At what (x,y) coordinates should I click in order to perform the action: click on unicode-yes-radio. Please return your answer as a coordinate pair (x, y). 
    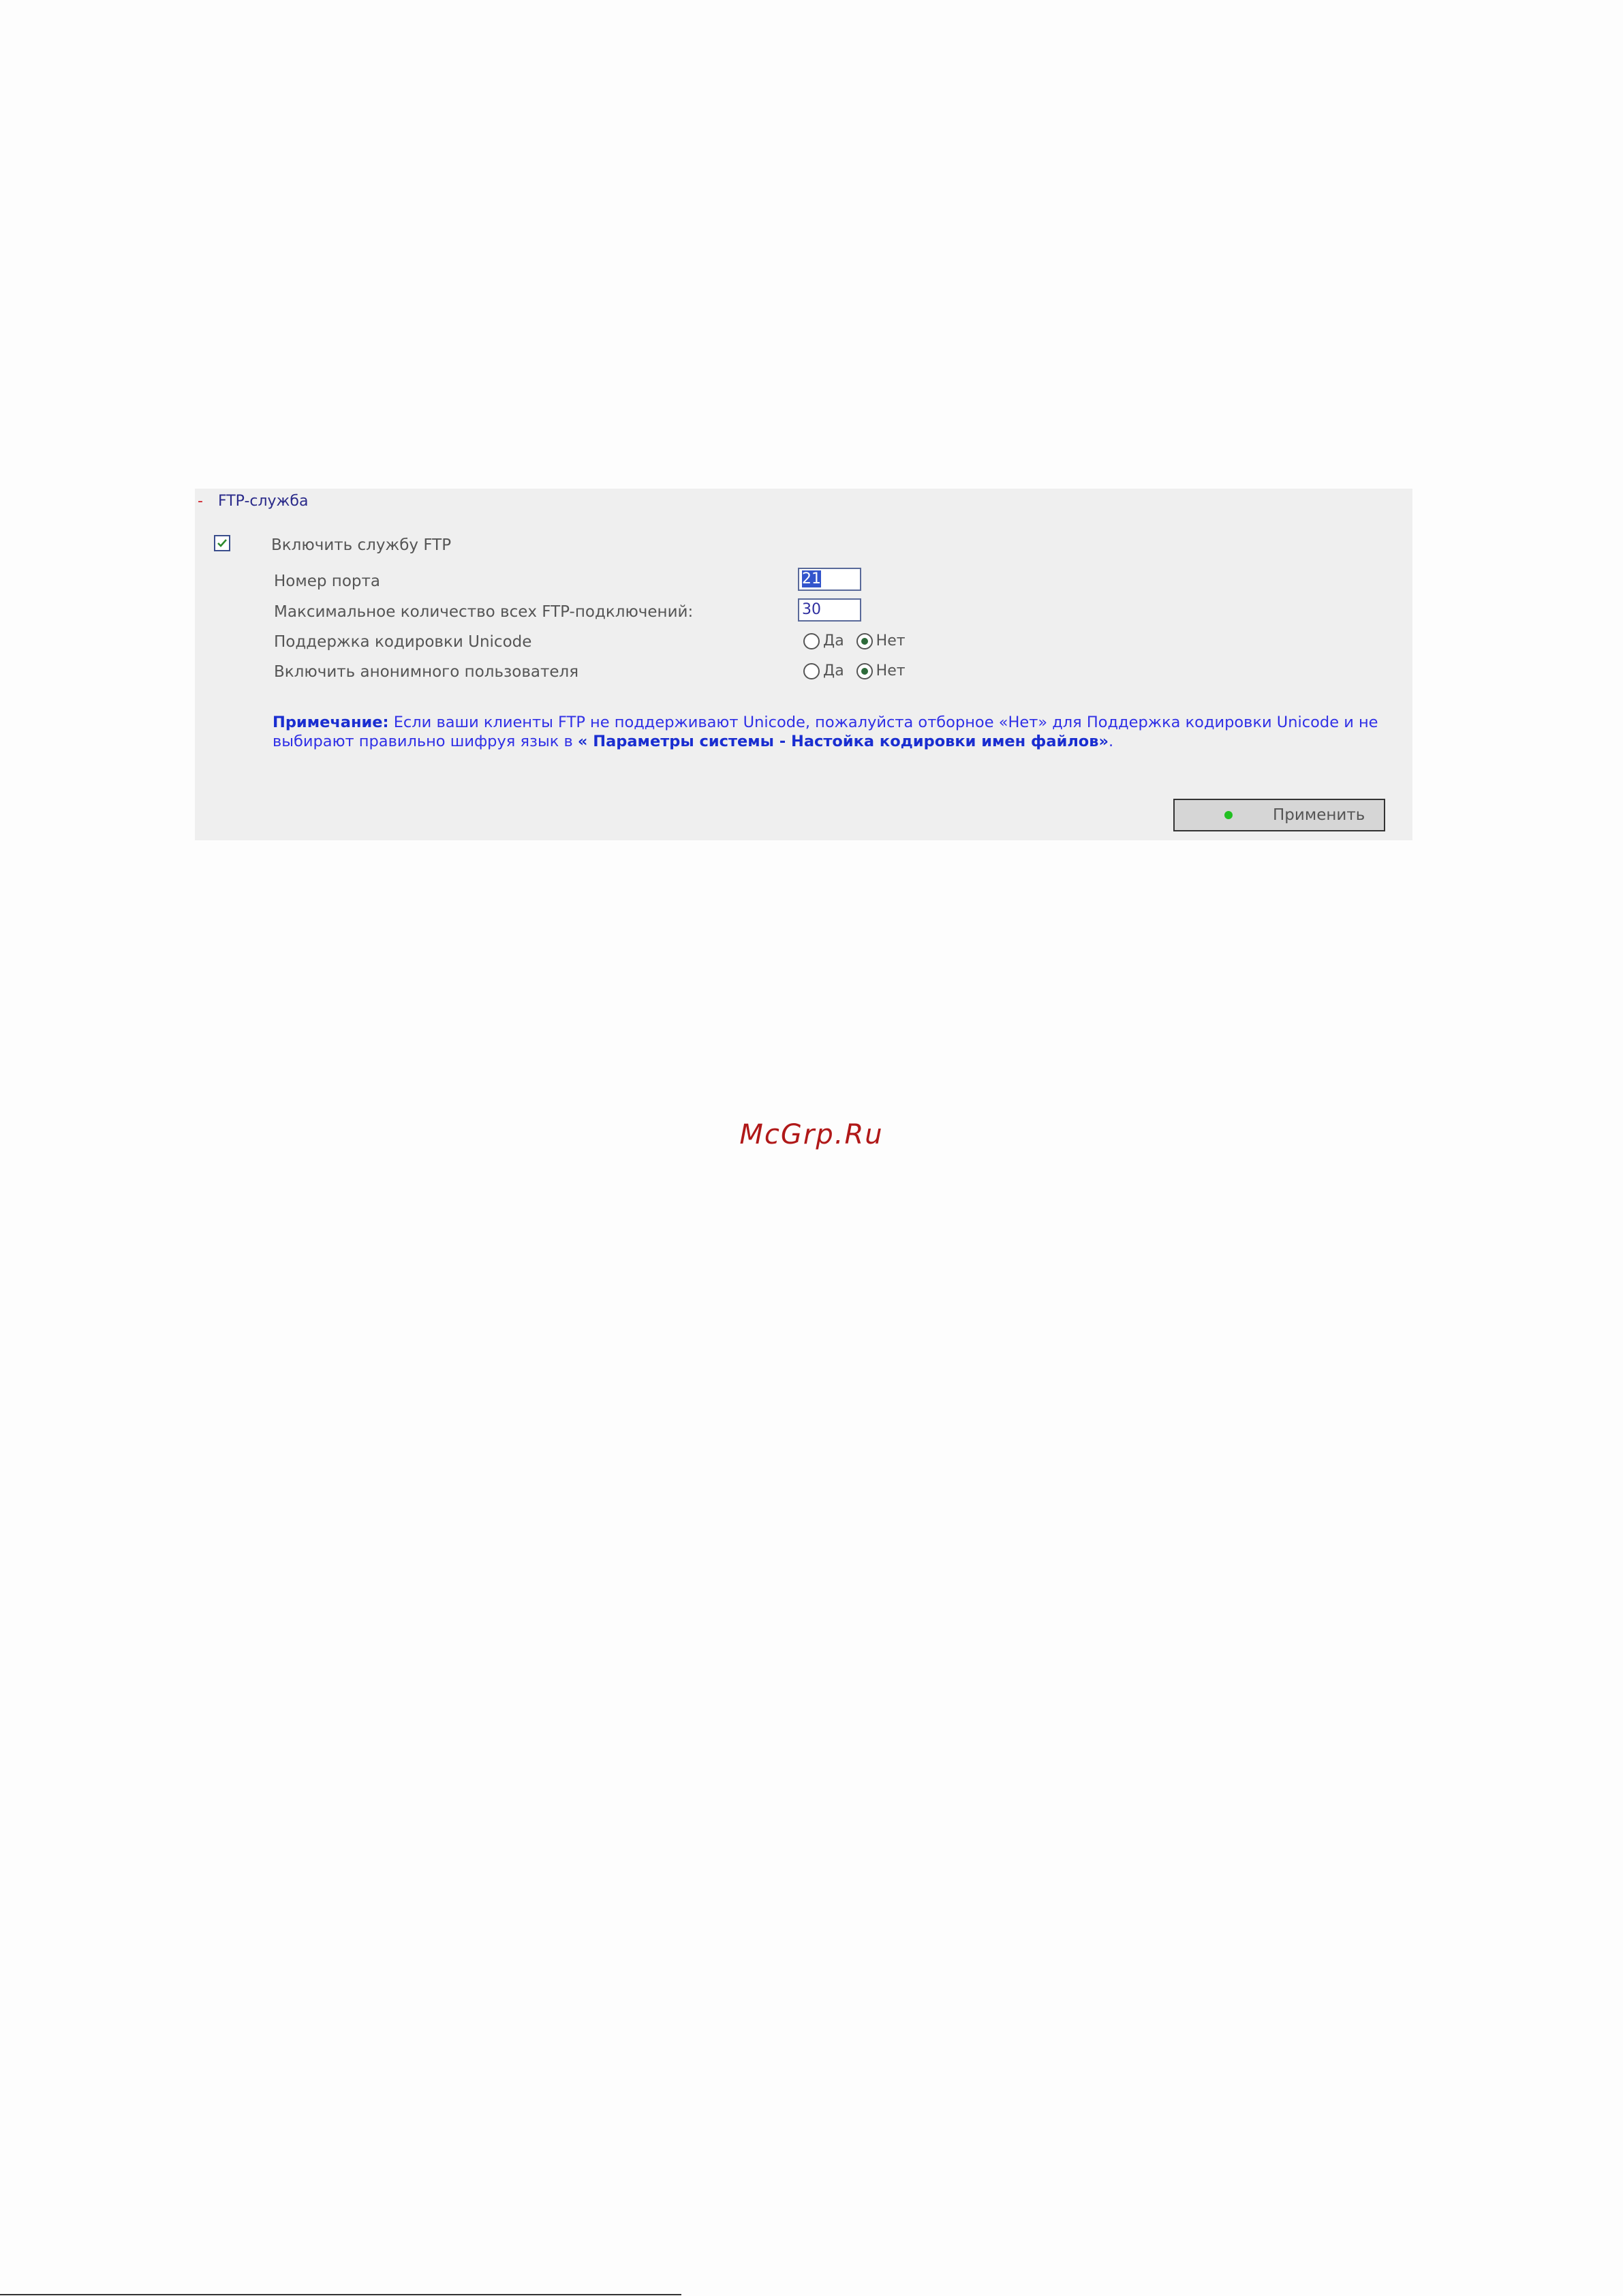
    Looking at the image, I should click on (811, 640).